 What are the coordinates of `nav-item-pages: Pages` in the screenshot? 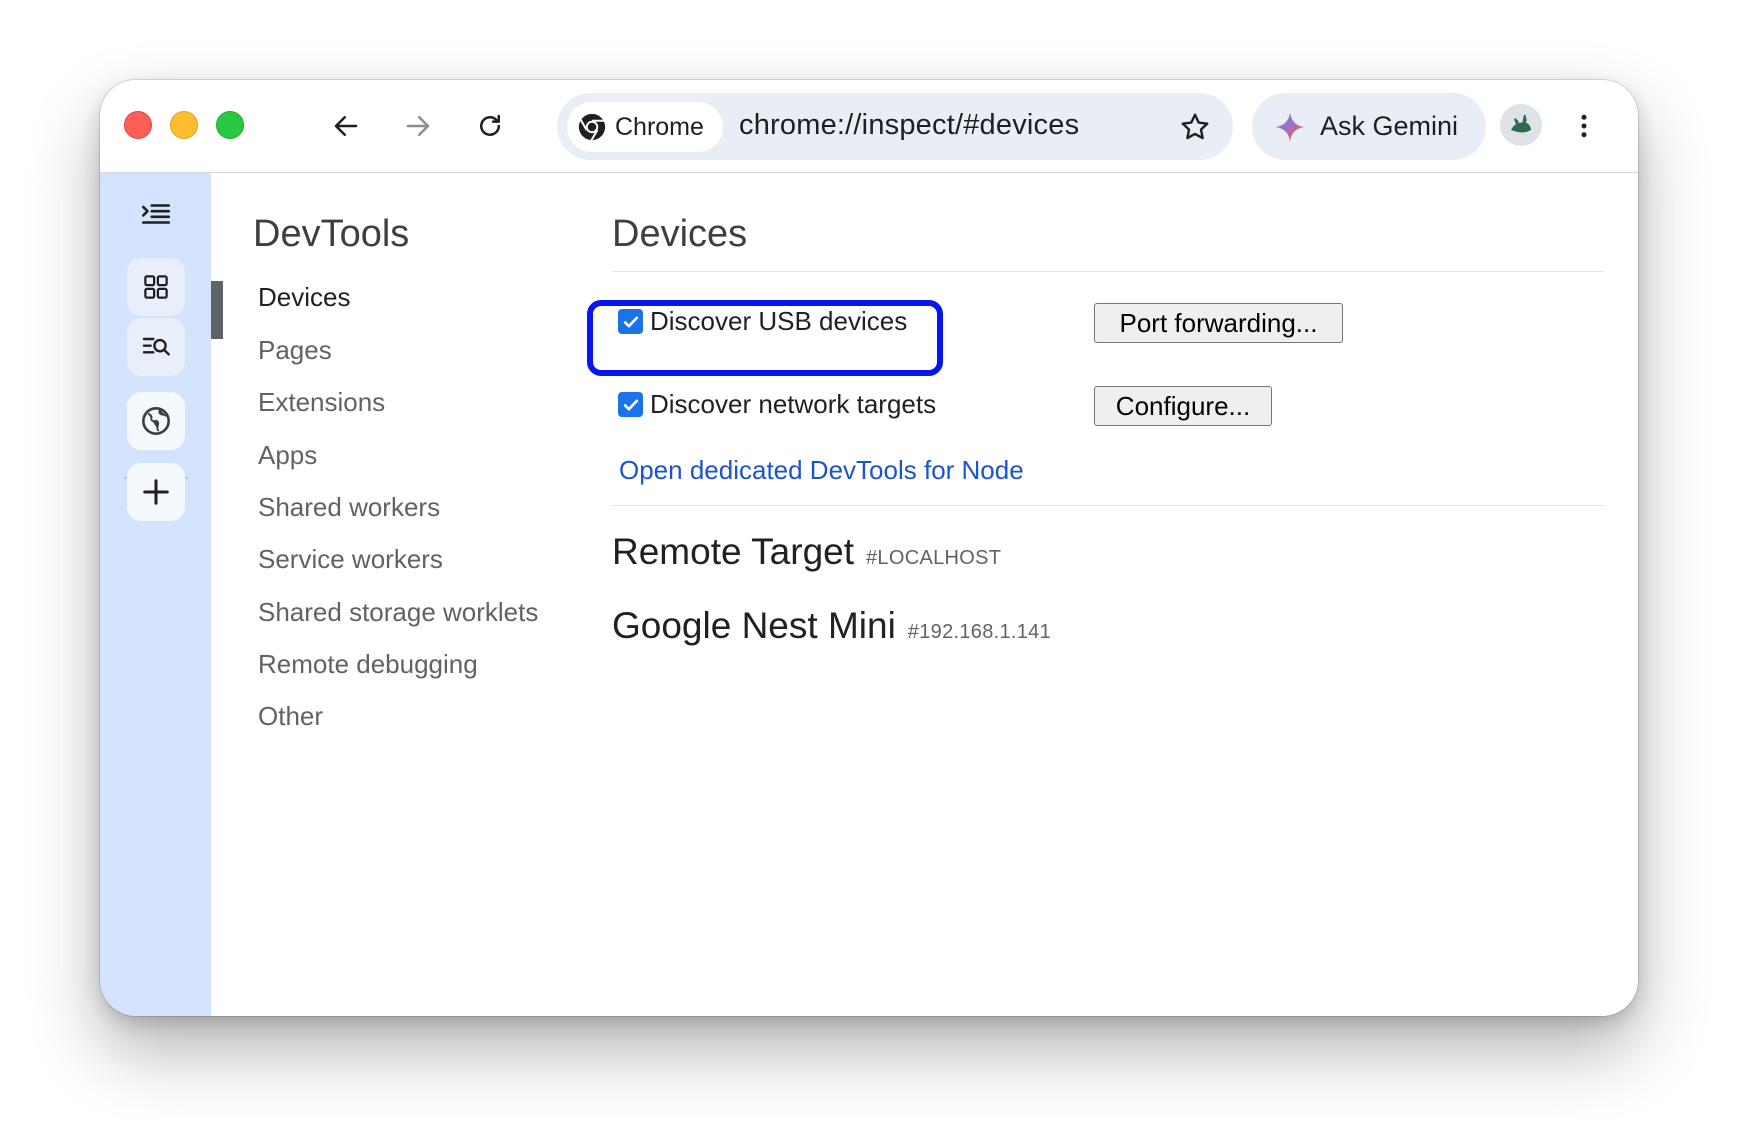 It's located at (295, 350).